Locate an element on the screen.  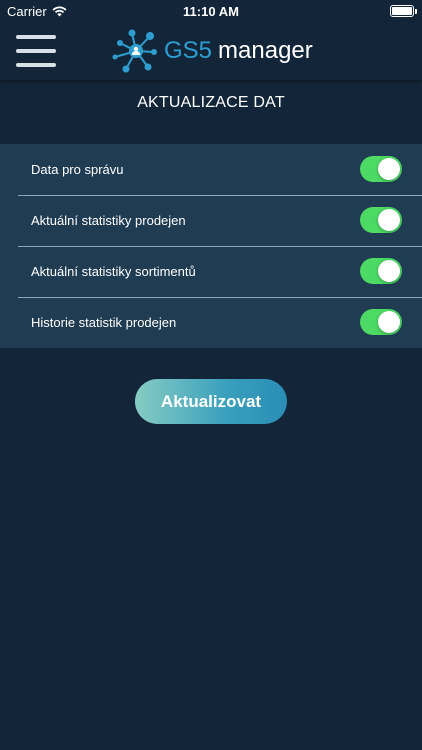
row-label: Aktuální statistiky sortimentů is located at coordinates (113, 271).